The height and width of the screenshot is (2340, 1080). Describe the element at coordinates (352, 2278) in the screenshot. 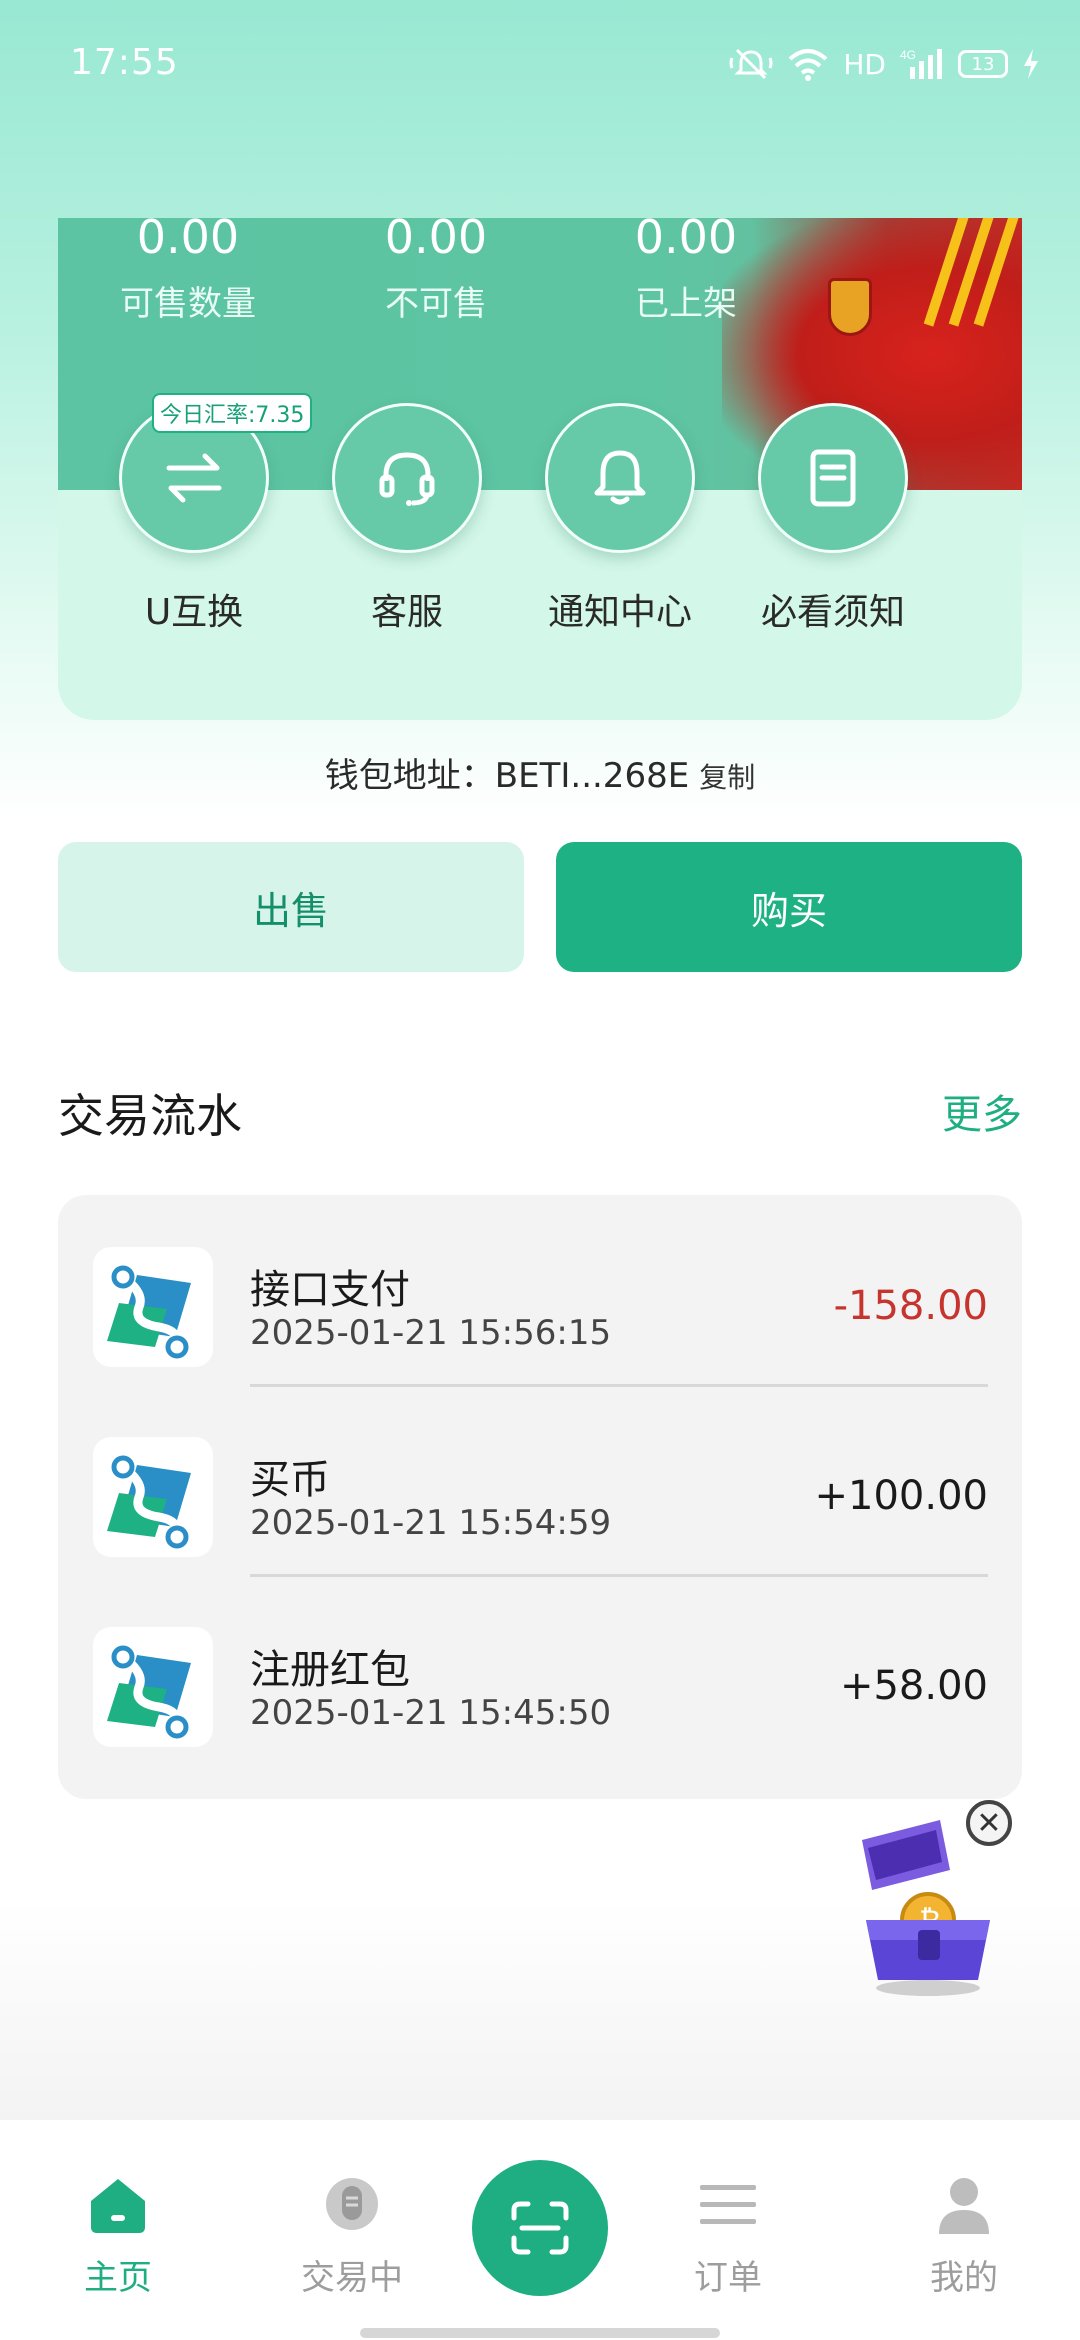

I see `tab-label: 交易中` at that location.